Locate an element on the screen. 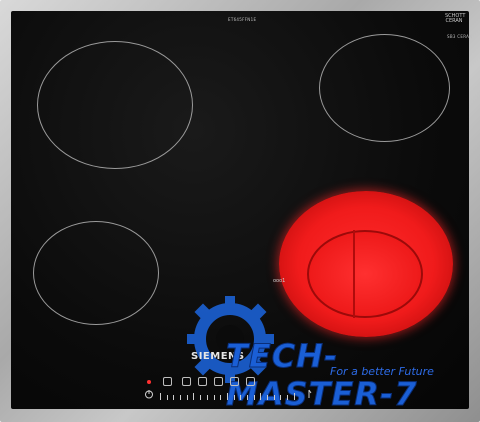 The height and width of the screenshot is (422, 480). model-code: ET645FFN1E is located at coordinates (242, 19).